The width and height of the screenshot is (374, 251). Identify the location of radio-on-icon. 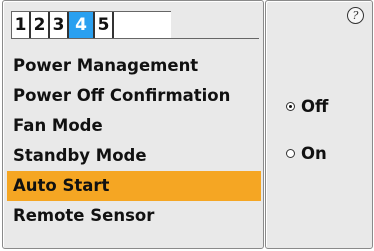
(290, 153).